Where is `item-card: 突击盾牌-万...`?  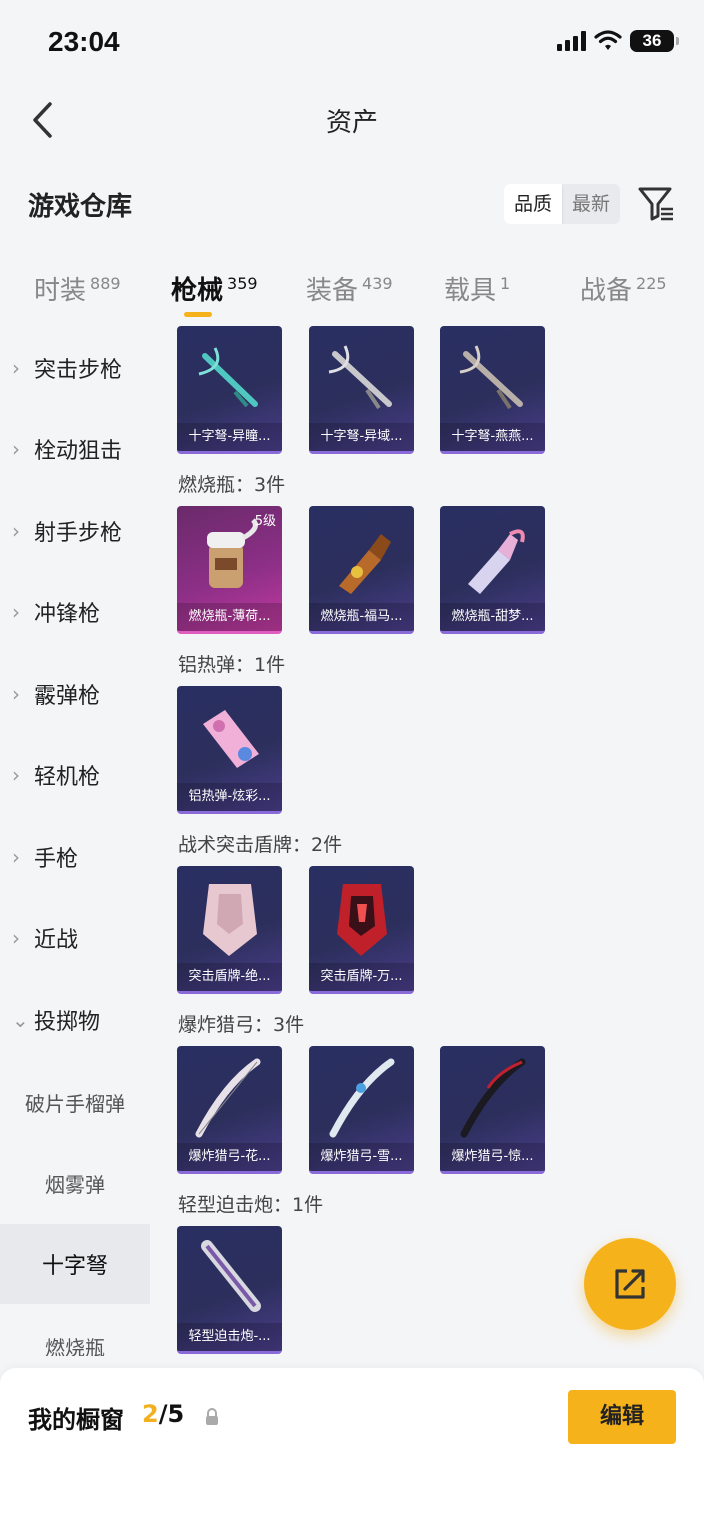
item-card: 突击盾牌-万... is located at coordinates (361, 930).